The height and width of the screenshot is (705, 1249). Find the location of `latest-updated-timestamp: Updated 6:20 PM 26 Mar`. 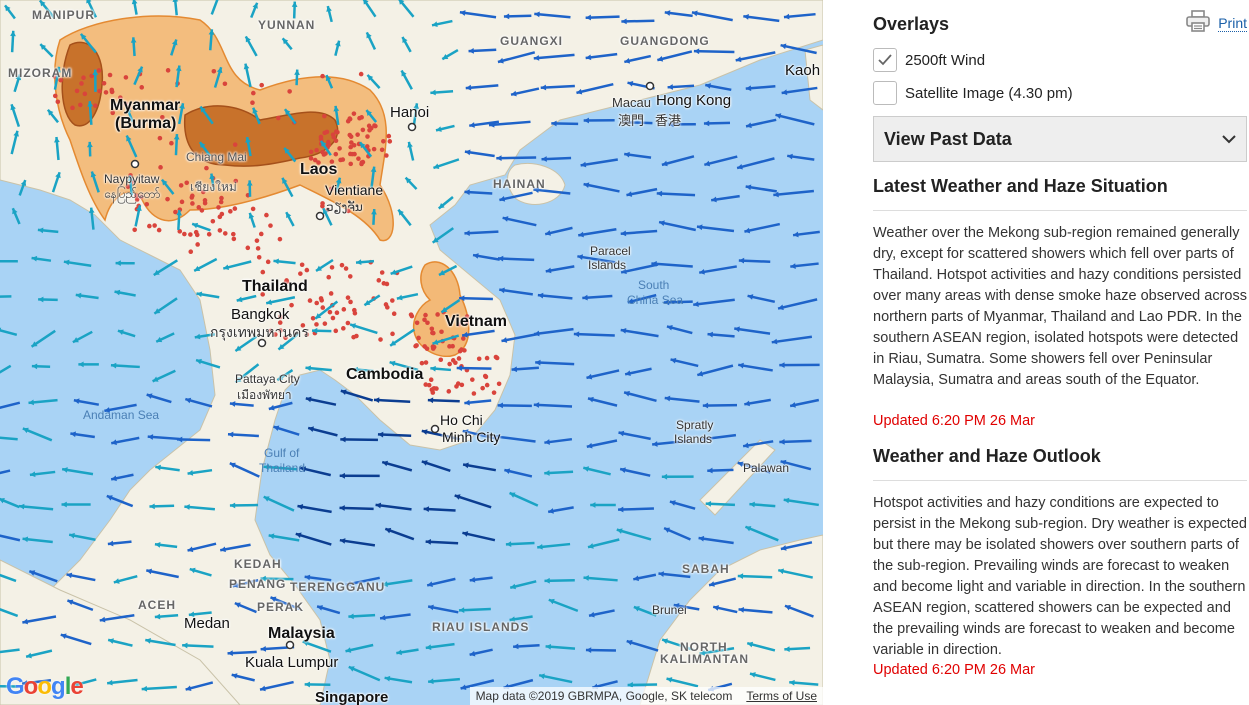

latest-updated-timestamp: Updated 6:20 PM 26 Mar is located at coordinates (954, 421).